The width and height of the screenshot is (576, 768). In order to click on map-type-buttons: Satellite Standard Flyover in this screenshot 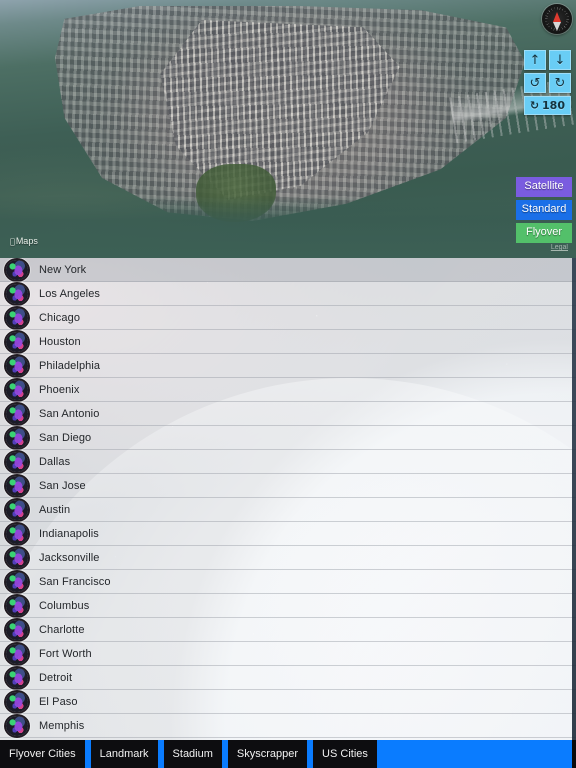, I will do `click(544, 210)`.